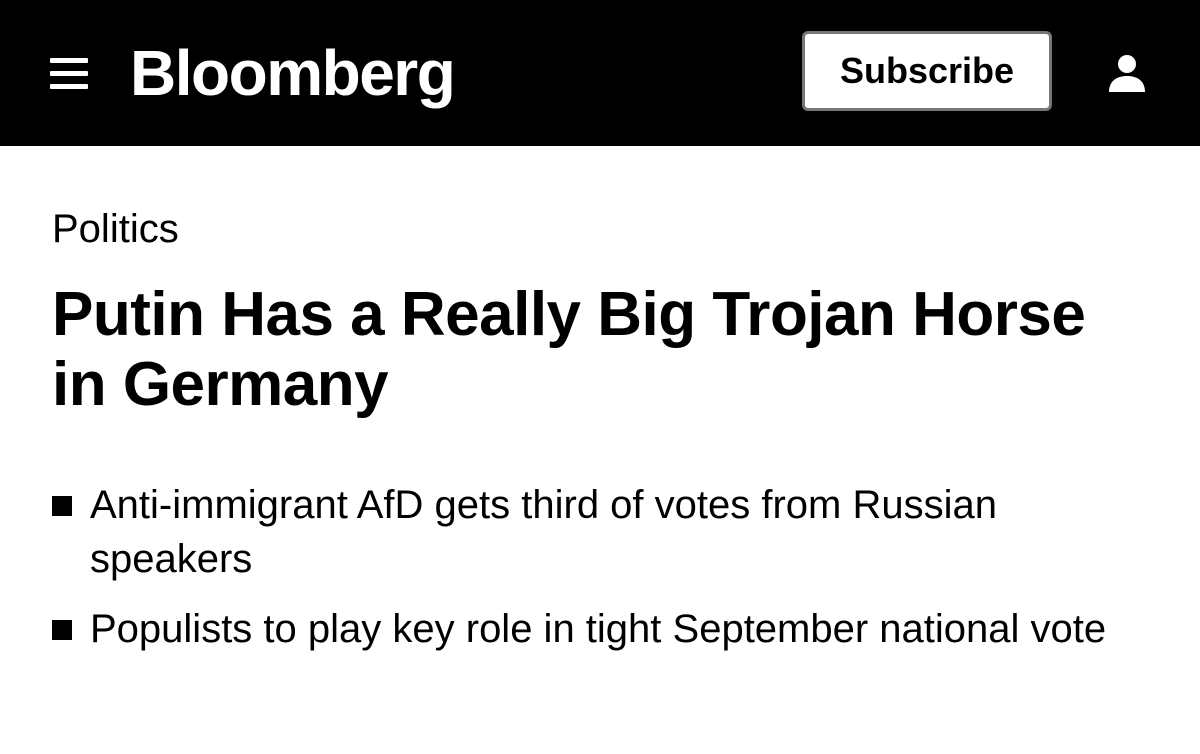 The image size is (1200, 754). Describe the element at coordinates (927, 71) in the screenshot. I see `subscribe-button: Subscribe` at that location.